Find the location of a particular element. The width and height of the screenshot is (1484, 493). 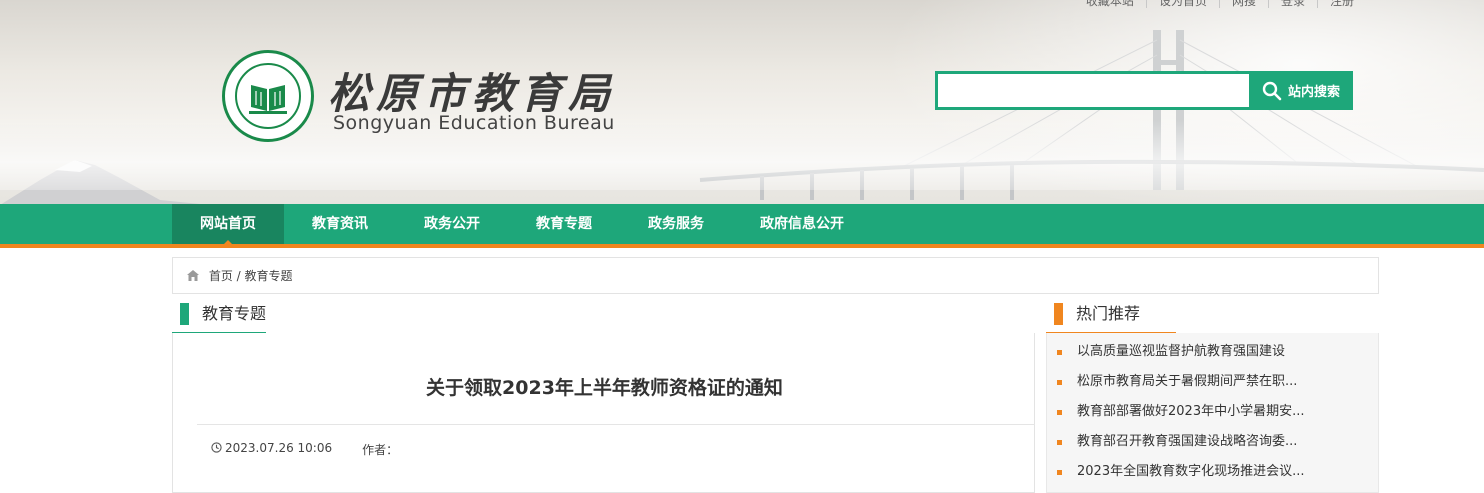

article-date: 2023.07.26 10:06 is located at coordinates (279, 448).